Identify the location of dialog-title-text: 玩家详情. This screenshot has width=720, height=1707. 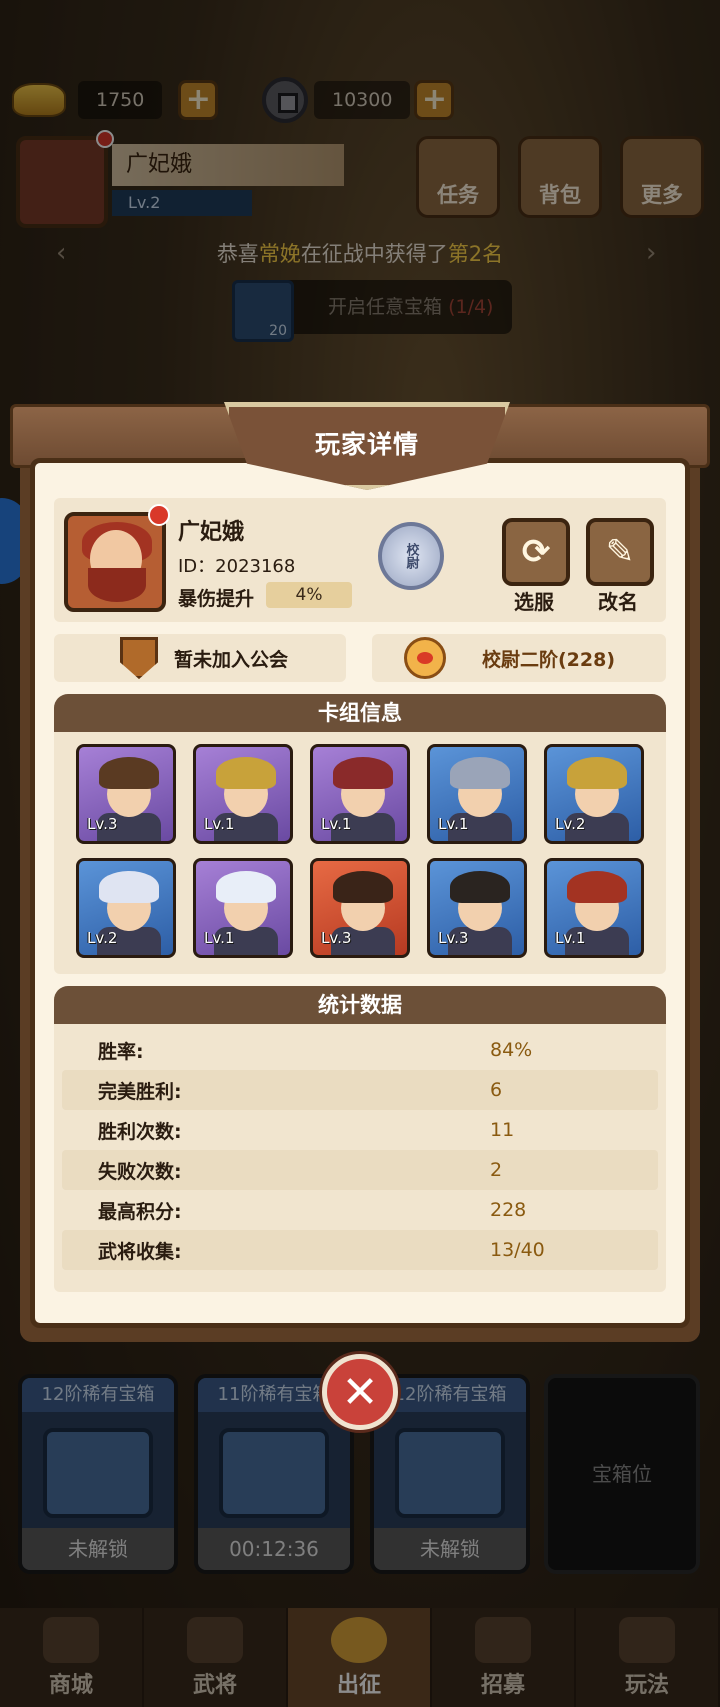
(366, 444).